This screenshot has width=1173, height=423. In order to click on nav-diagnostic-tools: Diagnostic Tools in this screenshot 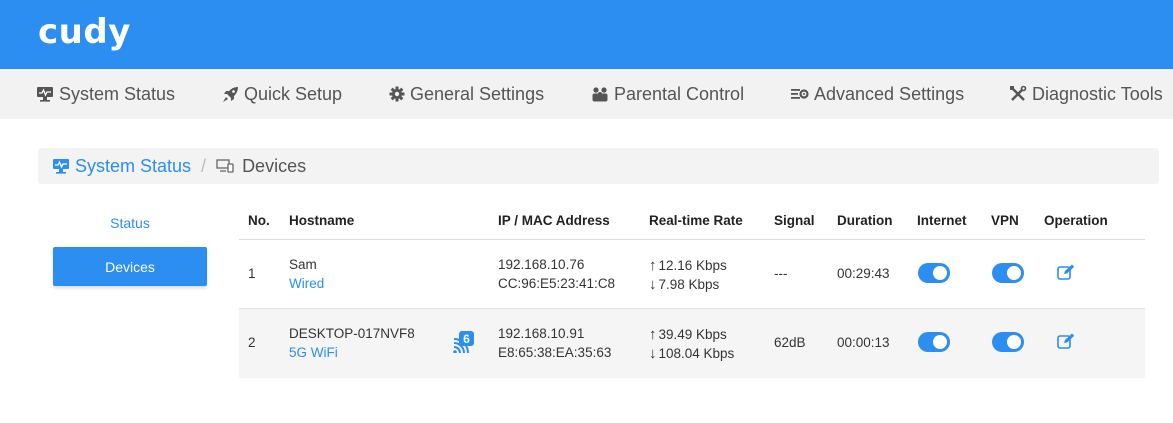, I will do `click(1086, 94)`.